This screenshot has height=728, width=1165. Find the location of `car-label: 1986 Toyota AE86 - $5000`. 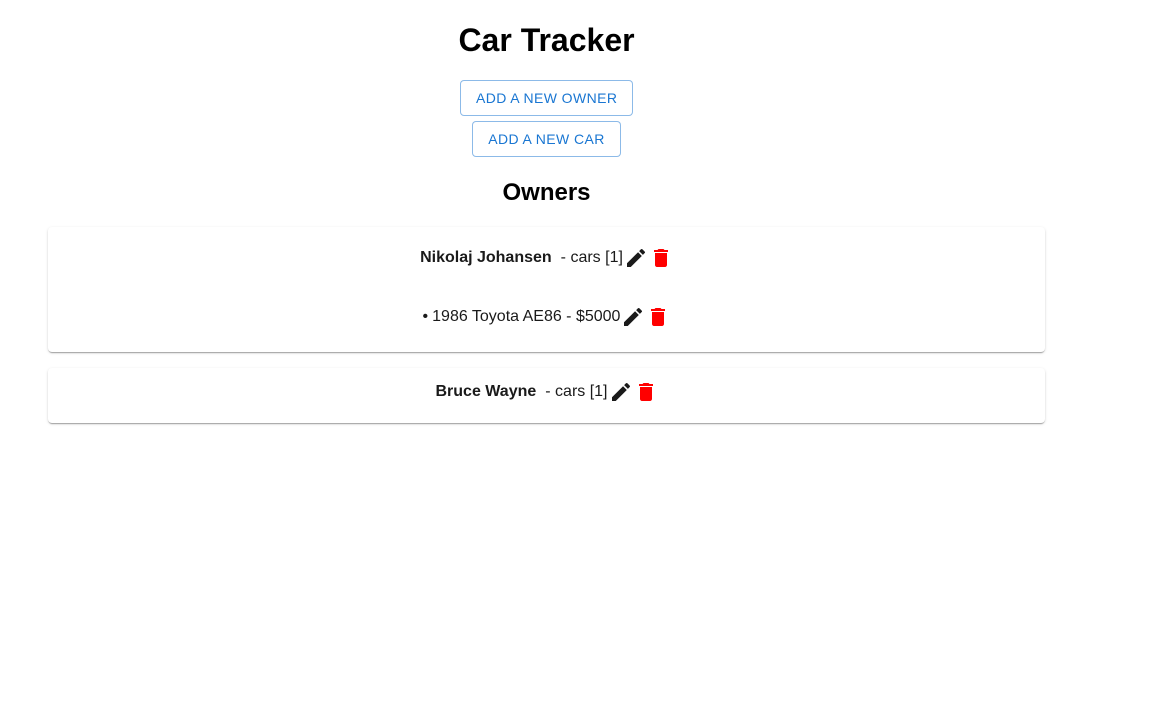

car-label: 1986 Toyota AE86 - $5000 is located at coordinates (526, 316).